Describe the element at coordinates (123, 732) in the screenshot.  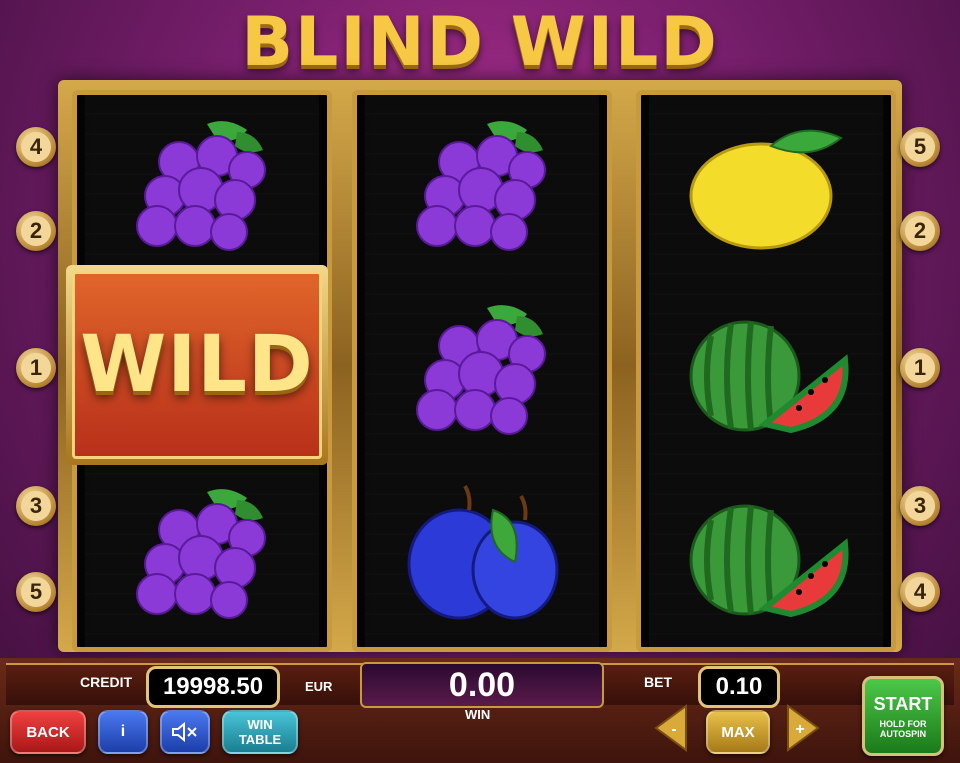
I see `info-button: i` at that location.